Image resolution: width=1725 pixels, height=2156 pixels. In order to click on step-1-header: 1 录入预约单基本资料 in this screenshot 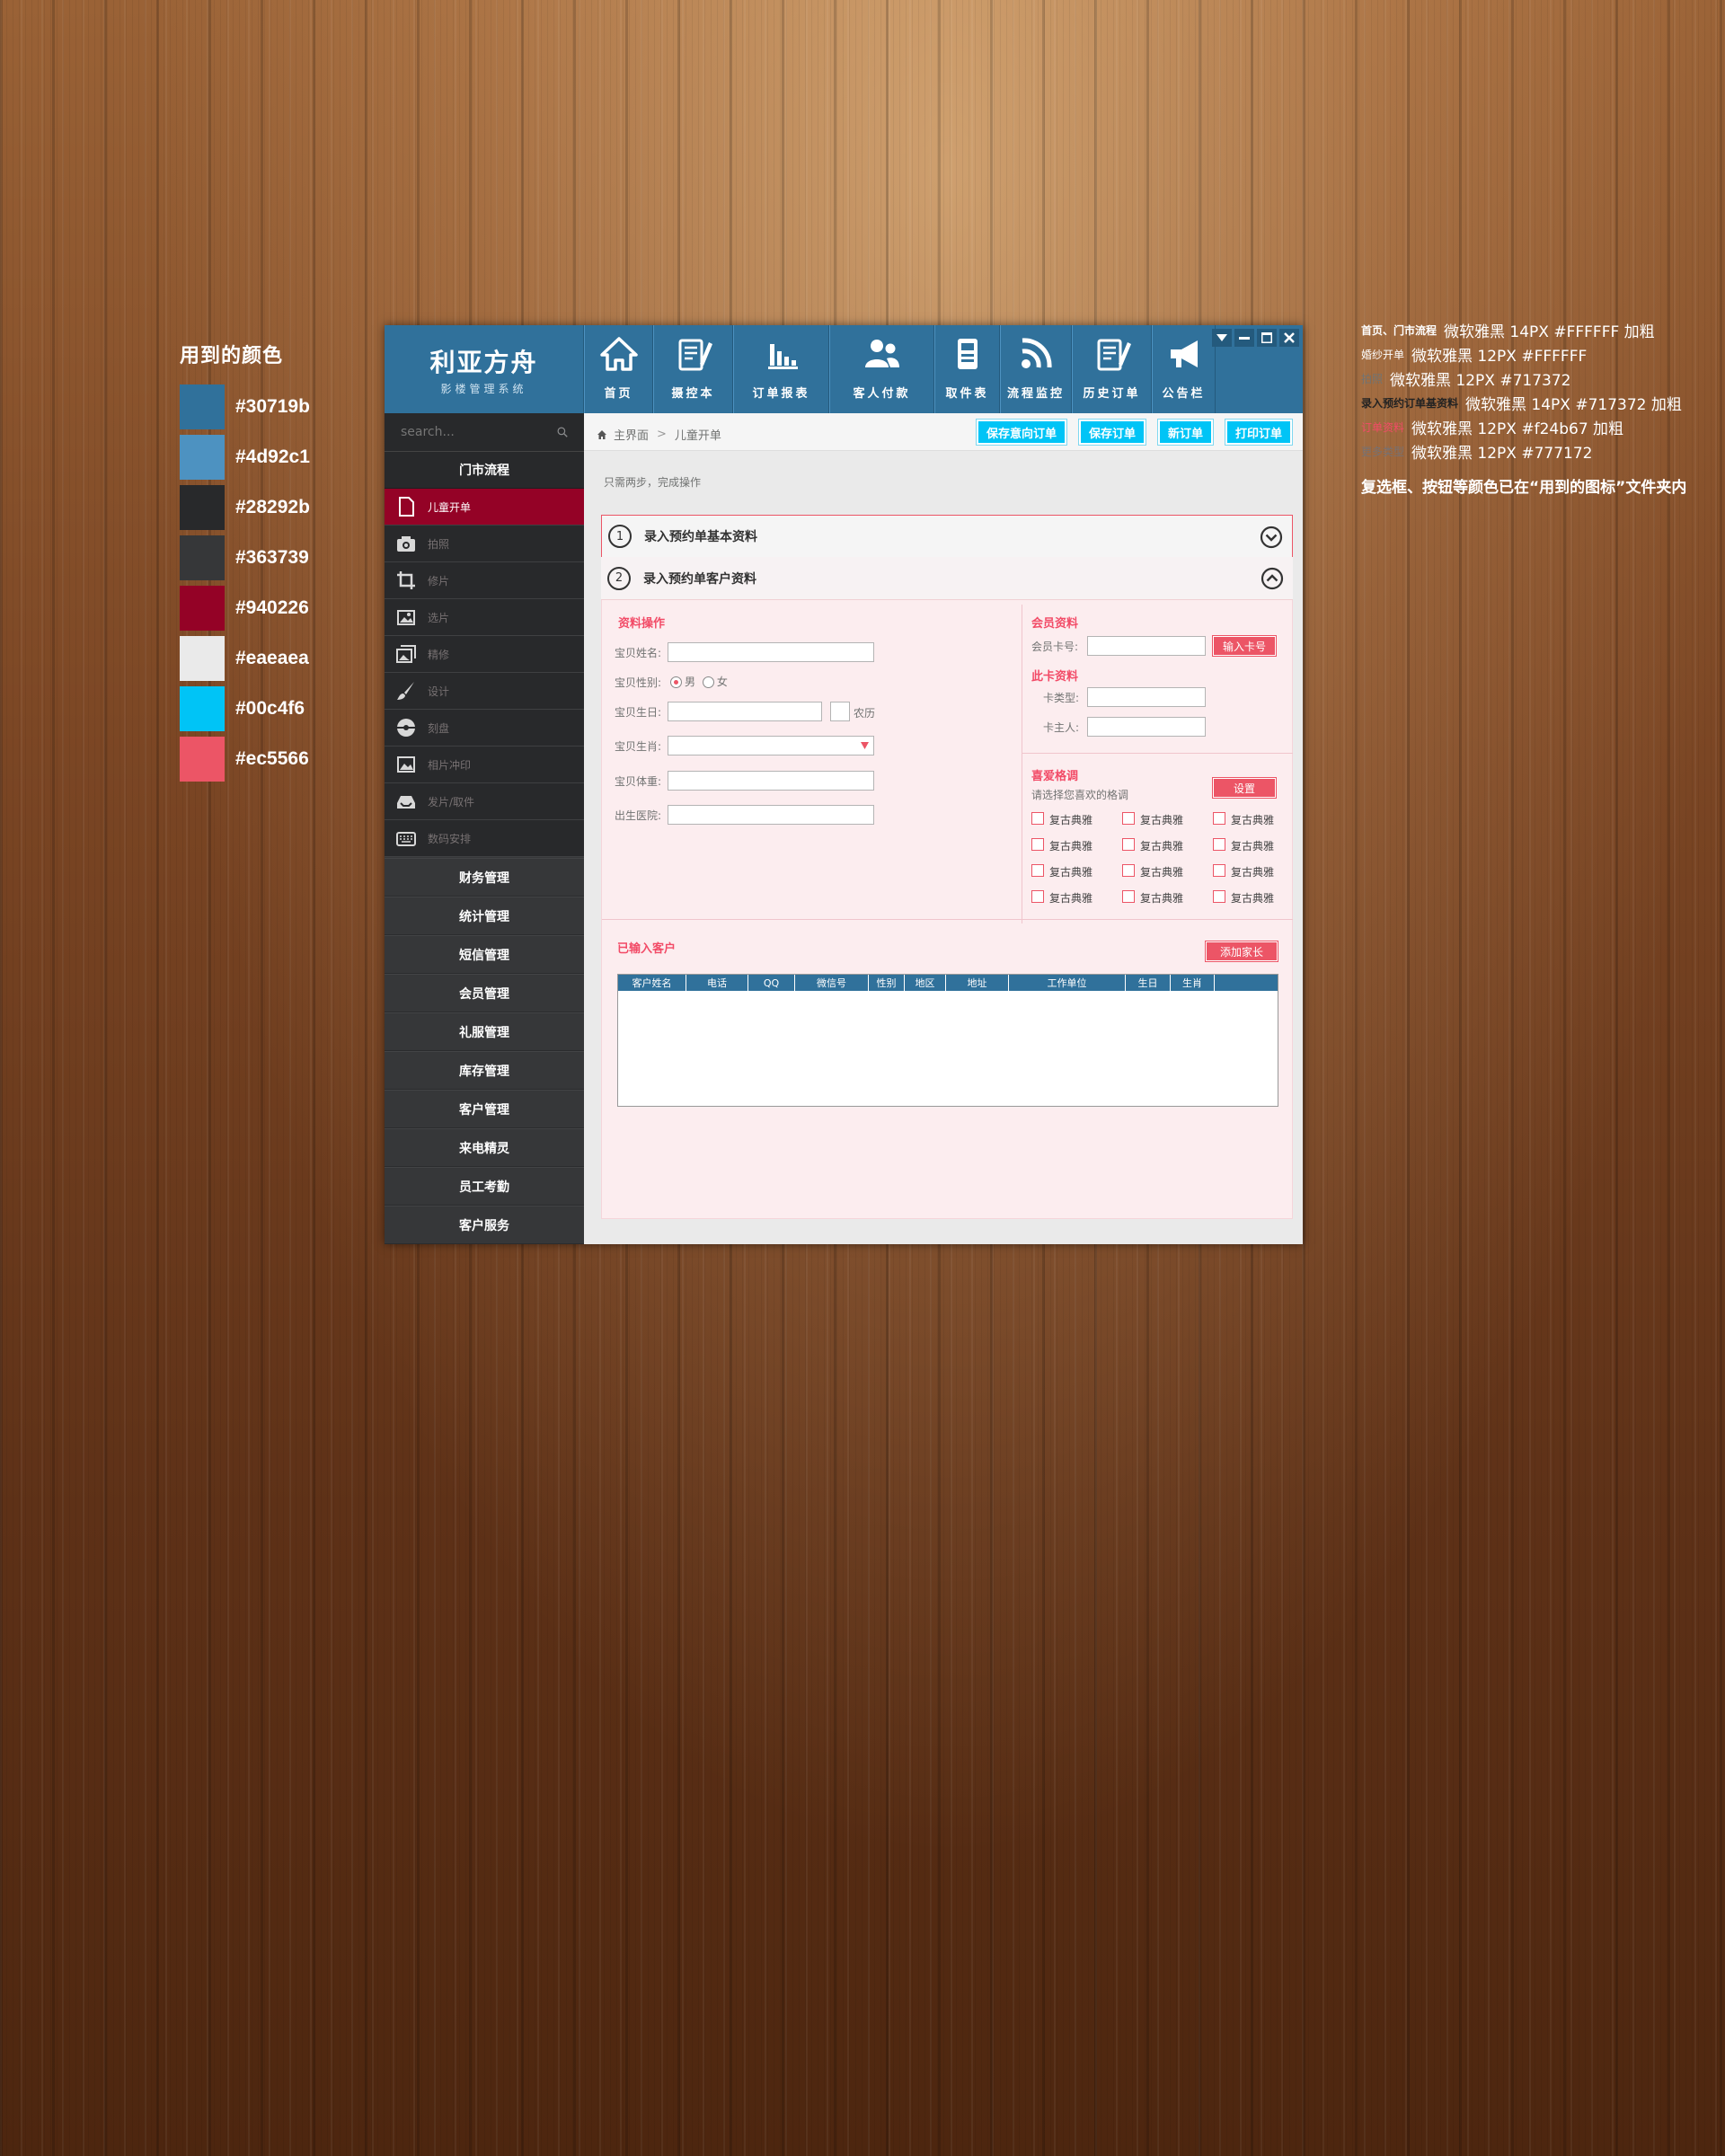, I will do `click(947, 536)`.